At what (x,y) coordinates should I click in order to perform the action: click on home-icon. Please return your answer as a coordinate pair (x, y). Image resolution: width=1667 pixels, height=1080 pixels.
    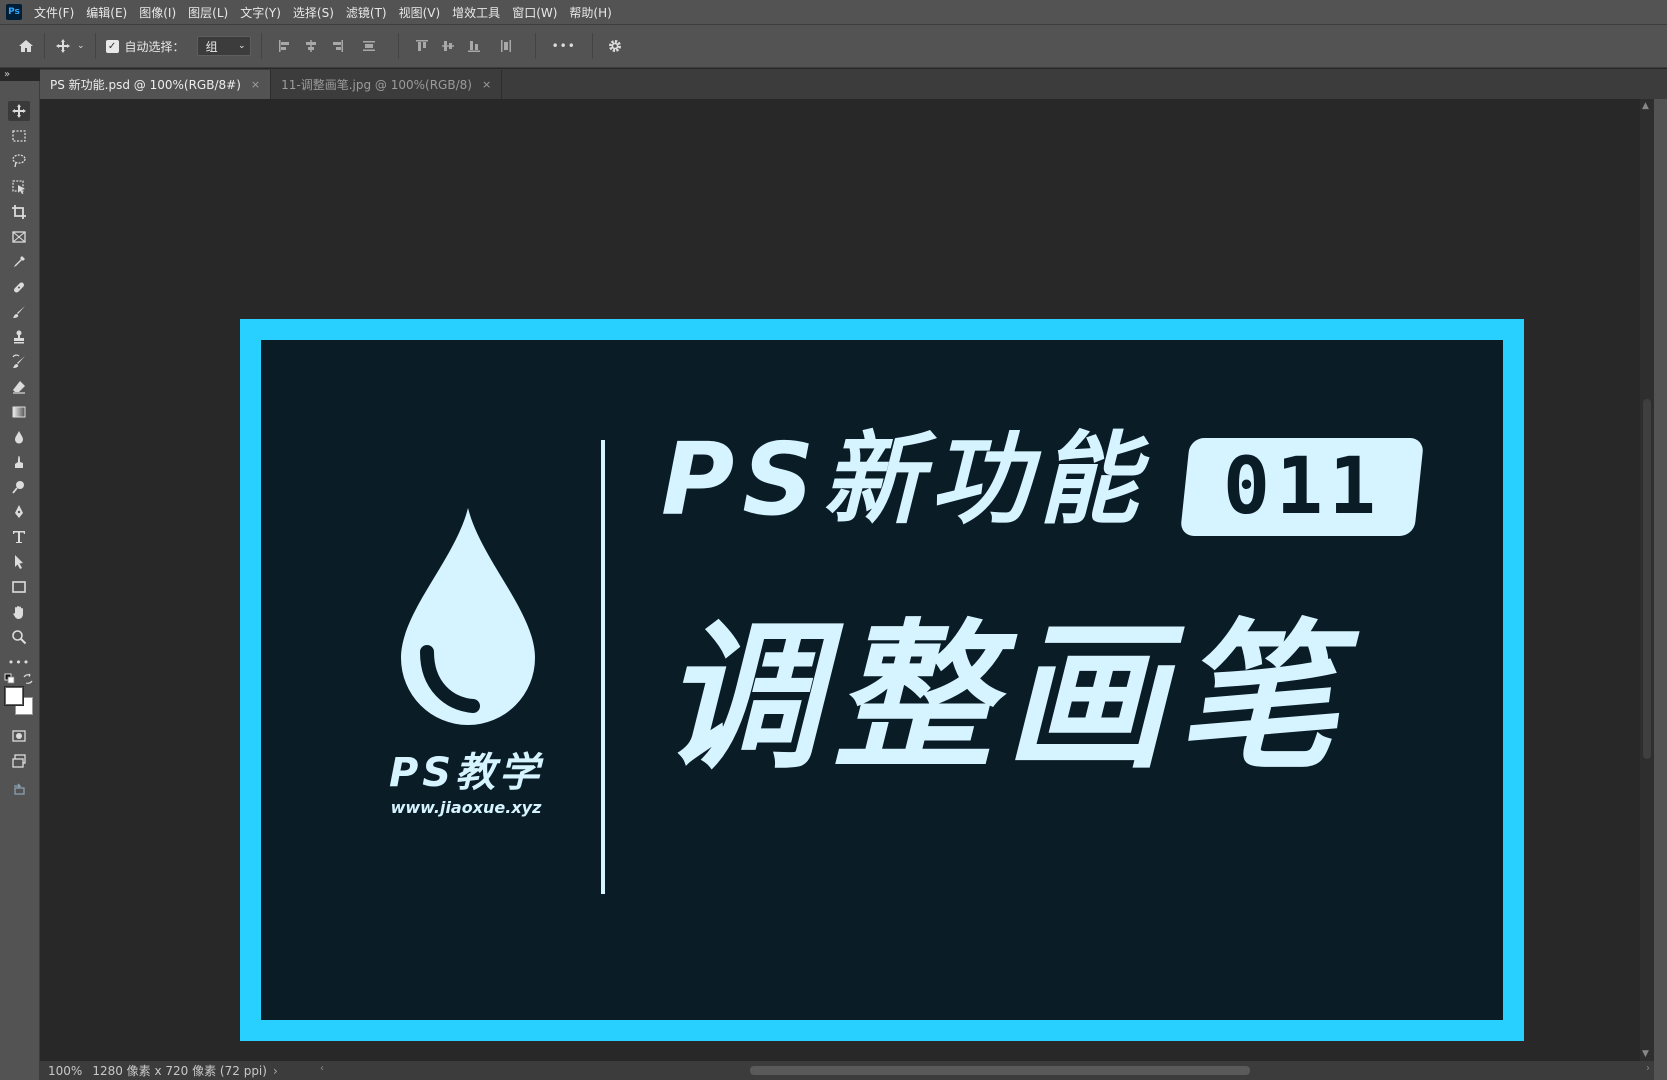
    Looking at the image, I should click on (26, 46).